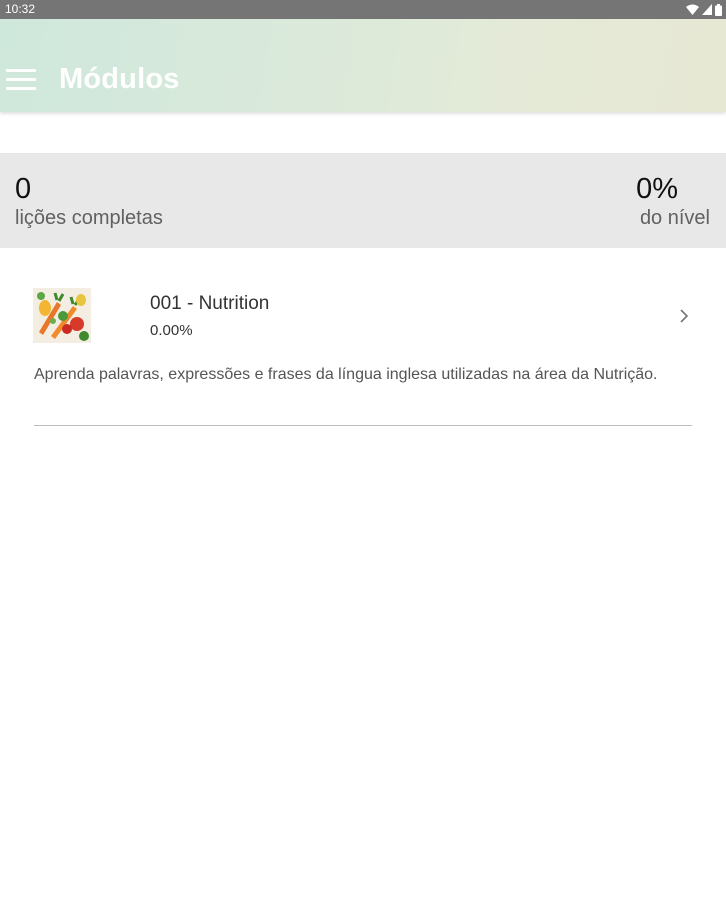 This screenshot has width=726, height=900. What do you see at coordinates (363, 65) in the screenshot?
I see `app-bar: Módulos` at bounding box center [363, 65].